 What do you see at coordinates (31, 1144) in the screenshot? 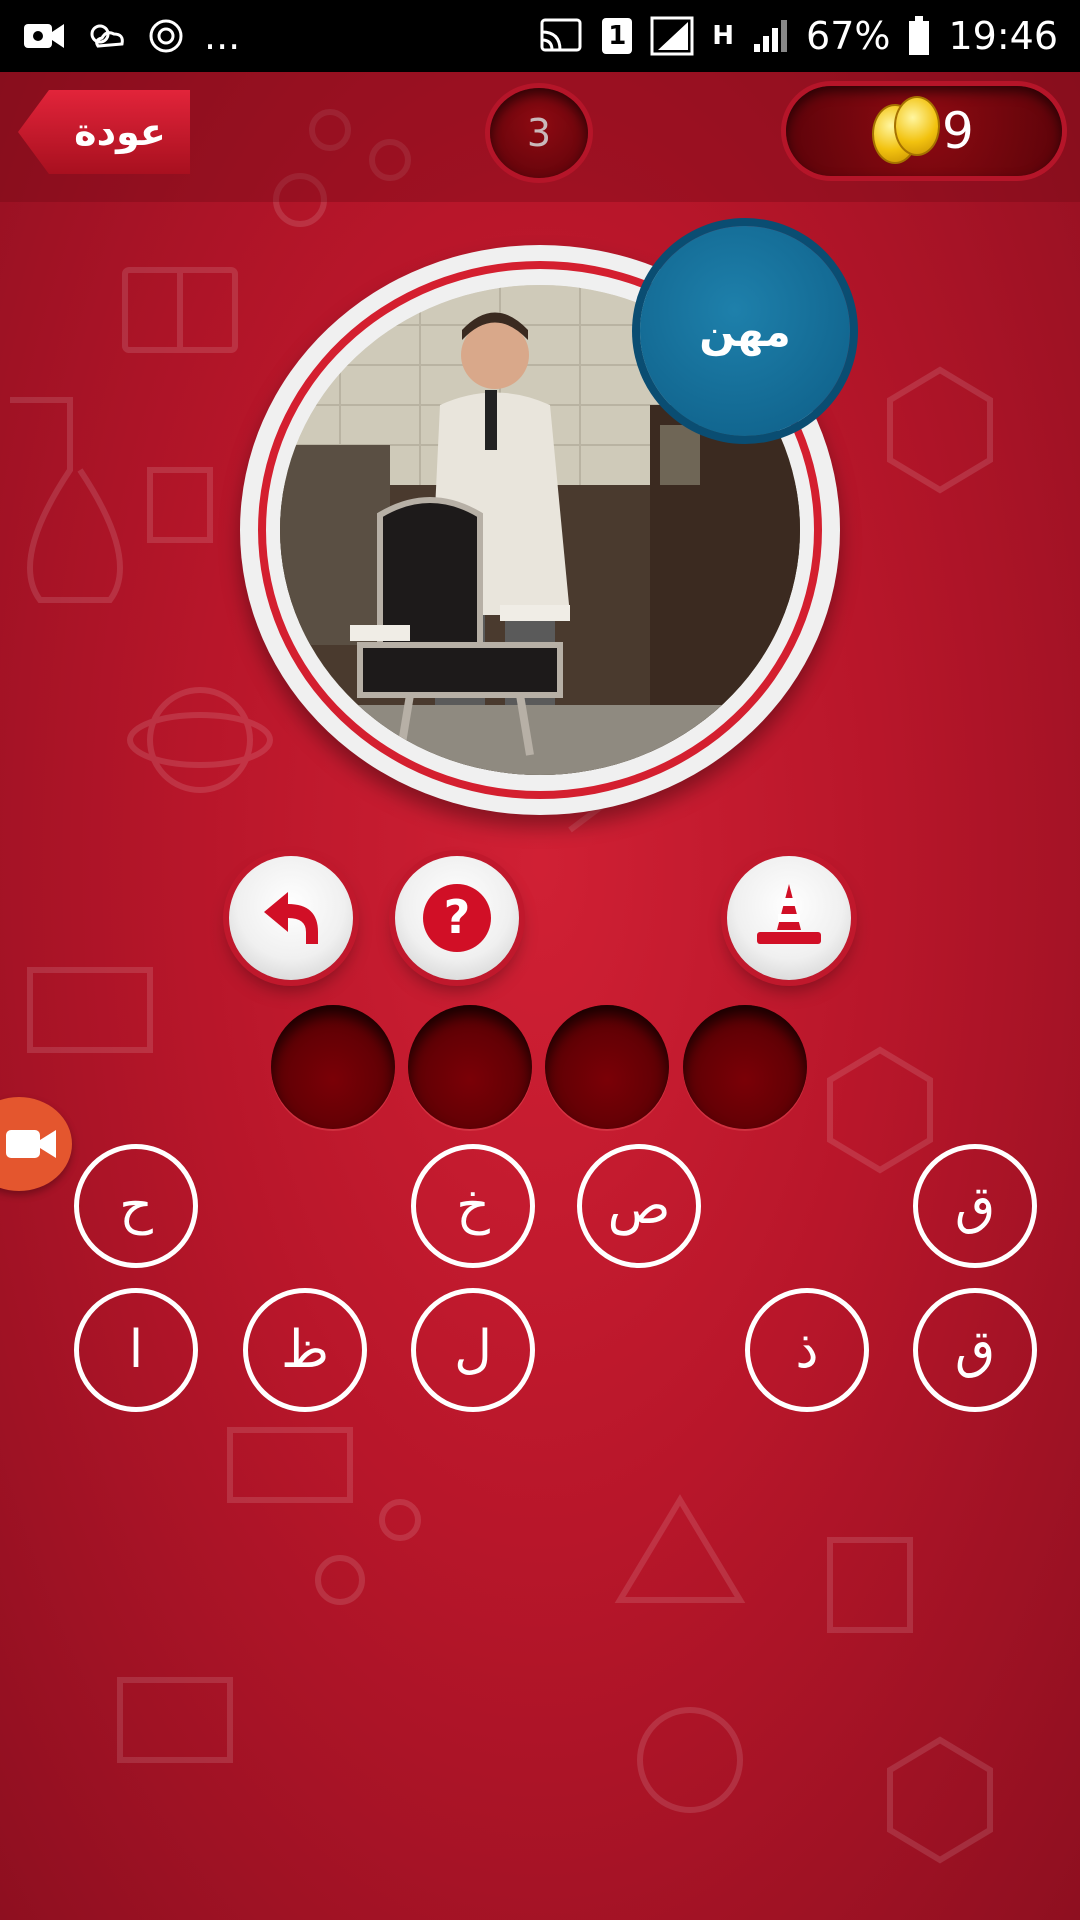
I see `video-camera-icon` at bounding box center [31, 1144].